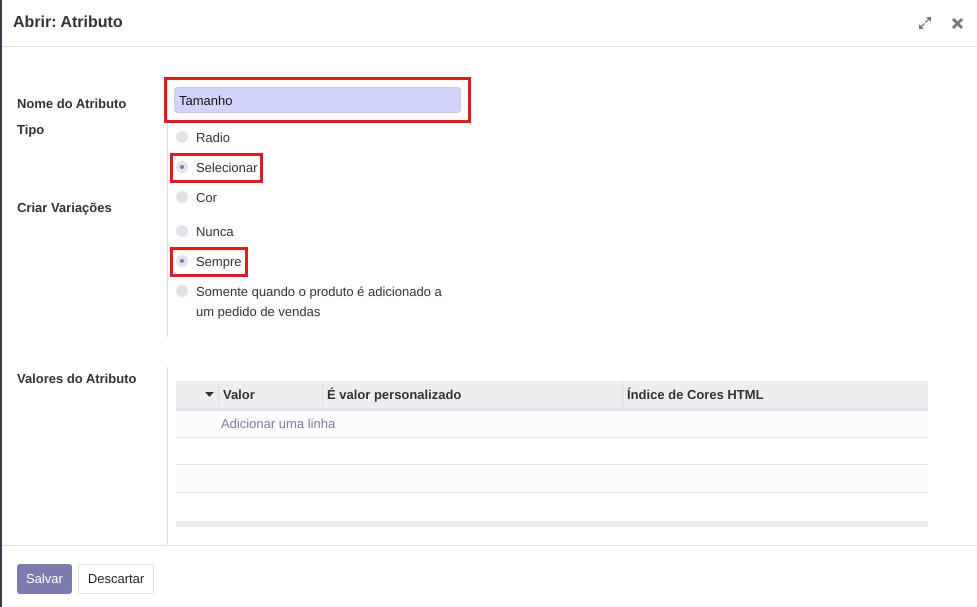 Image resolution: width=977 pixels, height=607 pixels. What do you see at coordinates (239, 394) in the screenshot?
I see `column-header: Valor` at bounding box center [239, 394].